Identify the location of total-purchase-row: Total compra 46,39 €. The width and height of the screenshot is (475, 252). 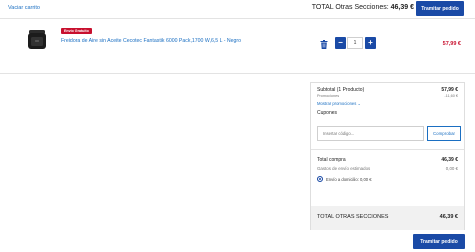
(387, 160).